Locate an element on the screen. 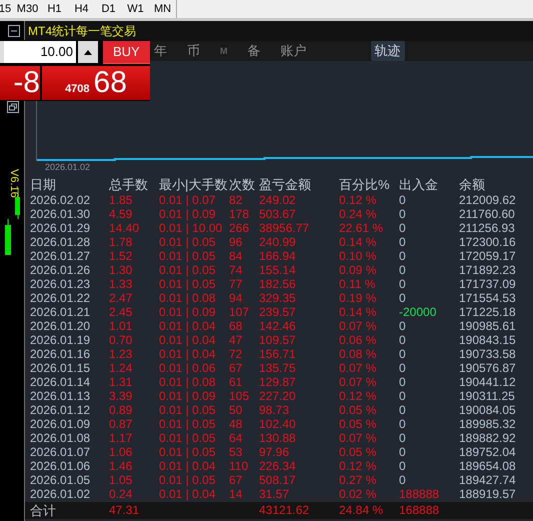 Image resolution: width=533 pixels, height=521 pixels. table-cell-text: 211256.93 is located at coordinates (487, 228).